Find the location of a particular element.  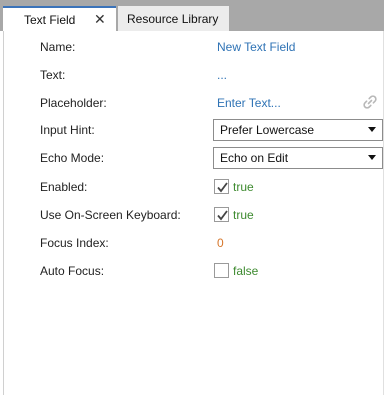

onscreen-keyboard-label: Use On-Screen Keyboard: is located at coordinates (110, 215).